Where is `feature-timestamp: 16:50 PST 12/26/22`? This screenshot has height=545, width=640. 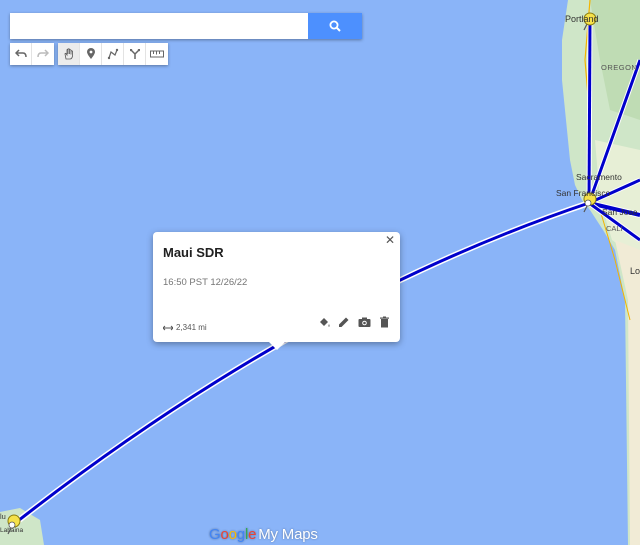
feature-timestamp: 16:50 PST 12/26/22 is located at coordinates (205, 282).